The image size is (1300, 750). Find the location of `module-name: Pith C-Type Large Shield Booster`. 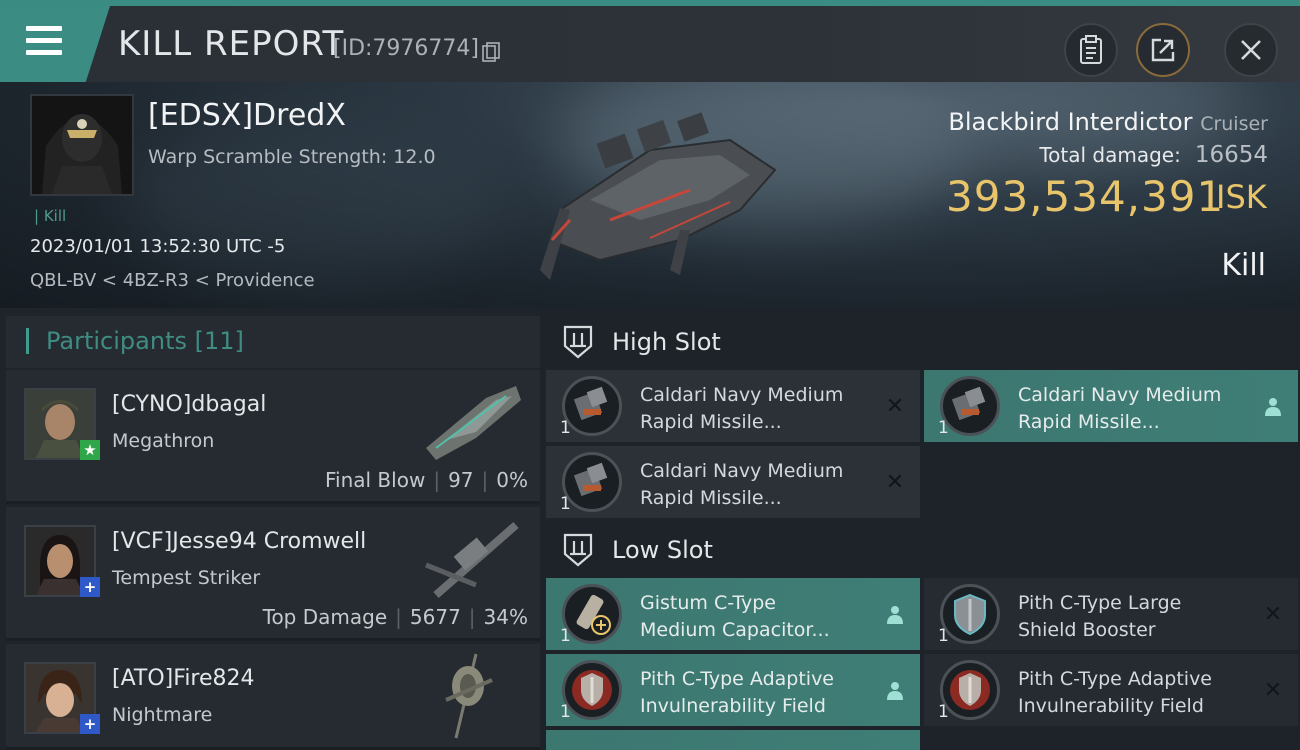

module-name: Pith C-Type Large Shield Booster is located at coordinates (1138, 617).